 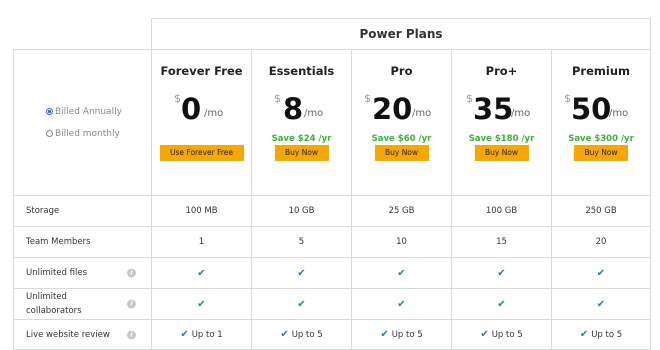 I want to click on feature-label-line-1: Unlimited, so click(x=46, y=297).